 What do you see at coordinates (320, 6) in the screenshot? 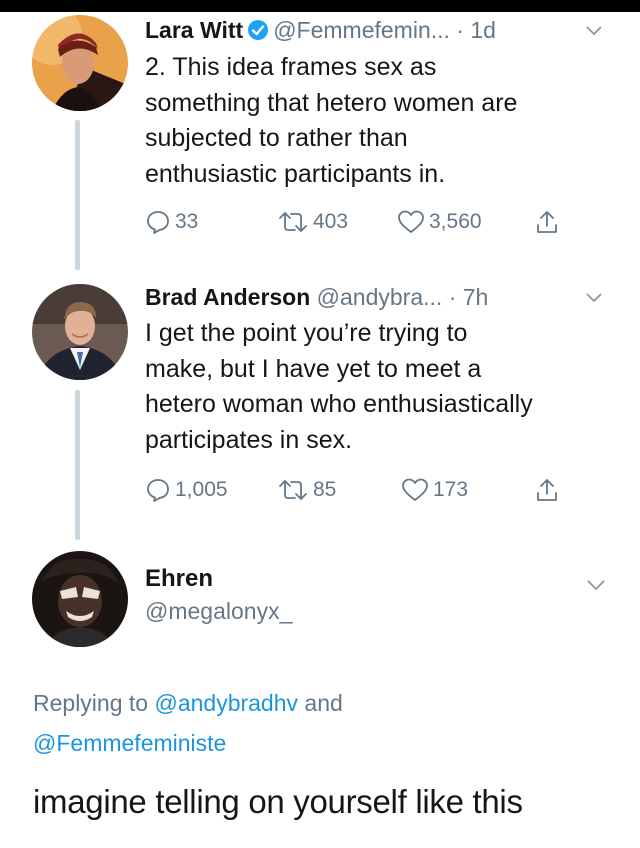
I see `top-bar` at bounding box center [320, 6].